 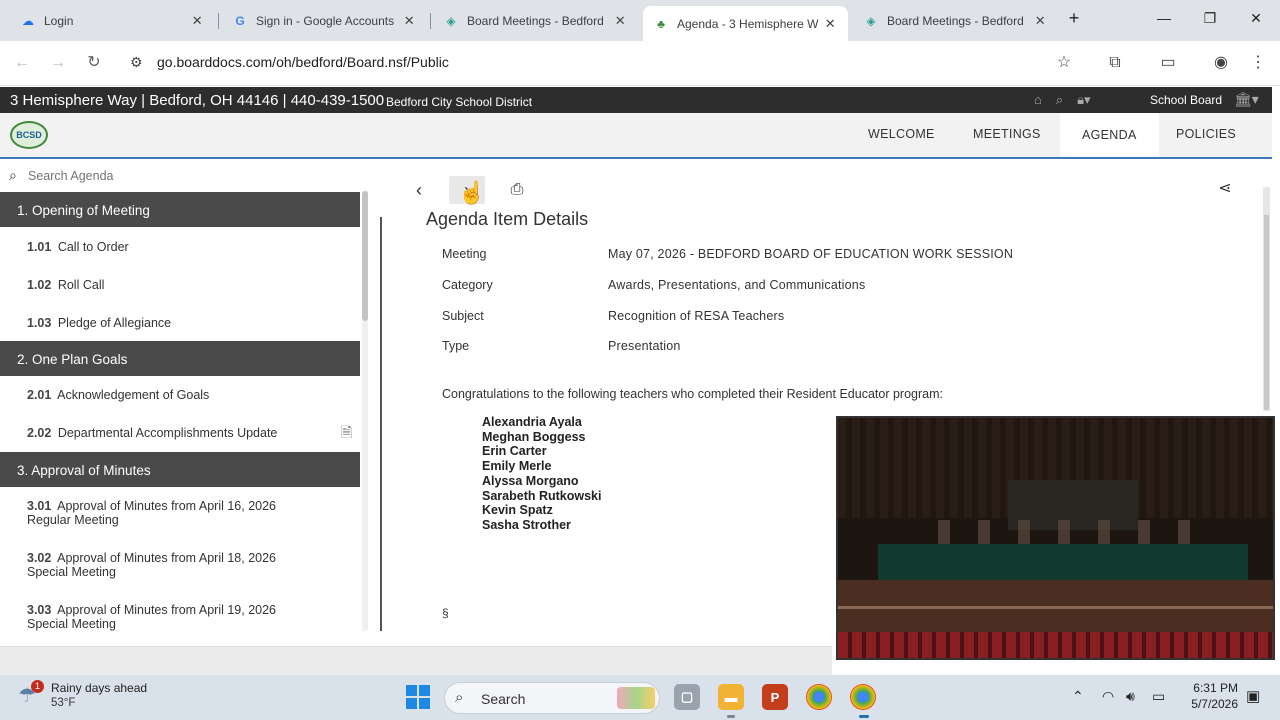 I want to click on video-board-members, so click(x=1068, y=533).